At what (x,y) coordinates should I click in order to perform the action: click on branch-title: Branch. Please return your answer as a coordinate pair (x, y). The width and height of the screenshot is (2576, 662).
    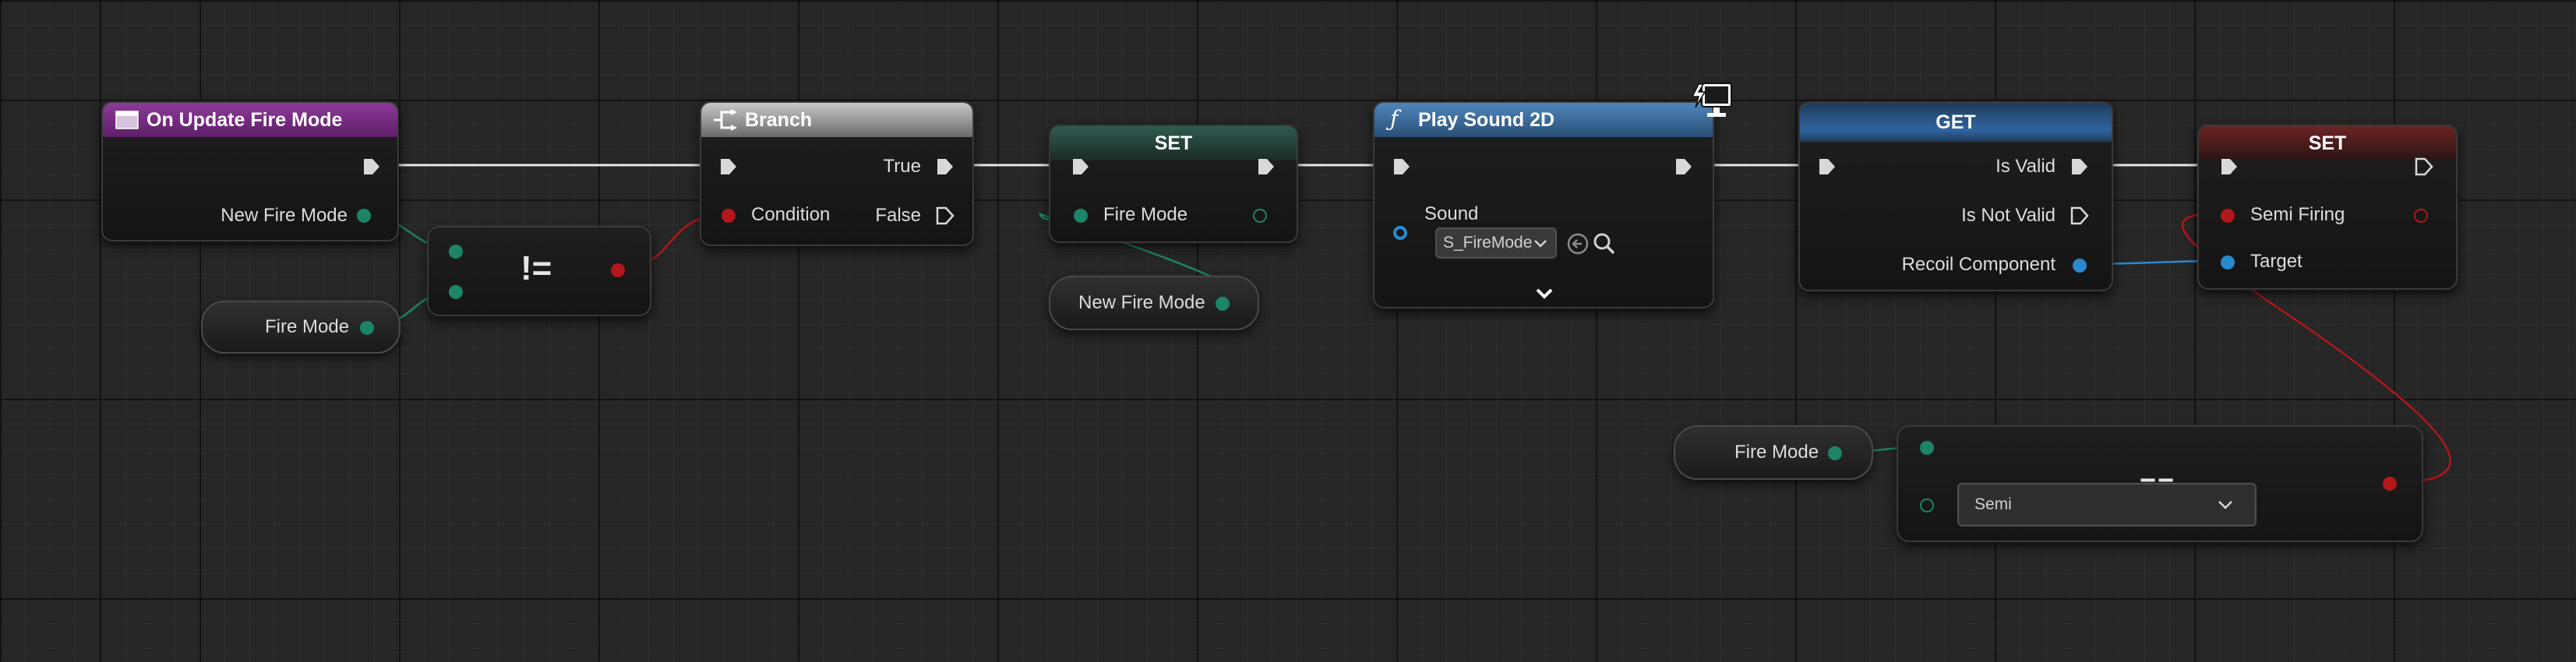
    Looking at the image, I should click on (779, 120).